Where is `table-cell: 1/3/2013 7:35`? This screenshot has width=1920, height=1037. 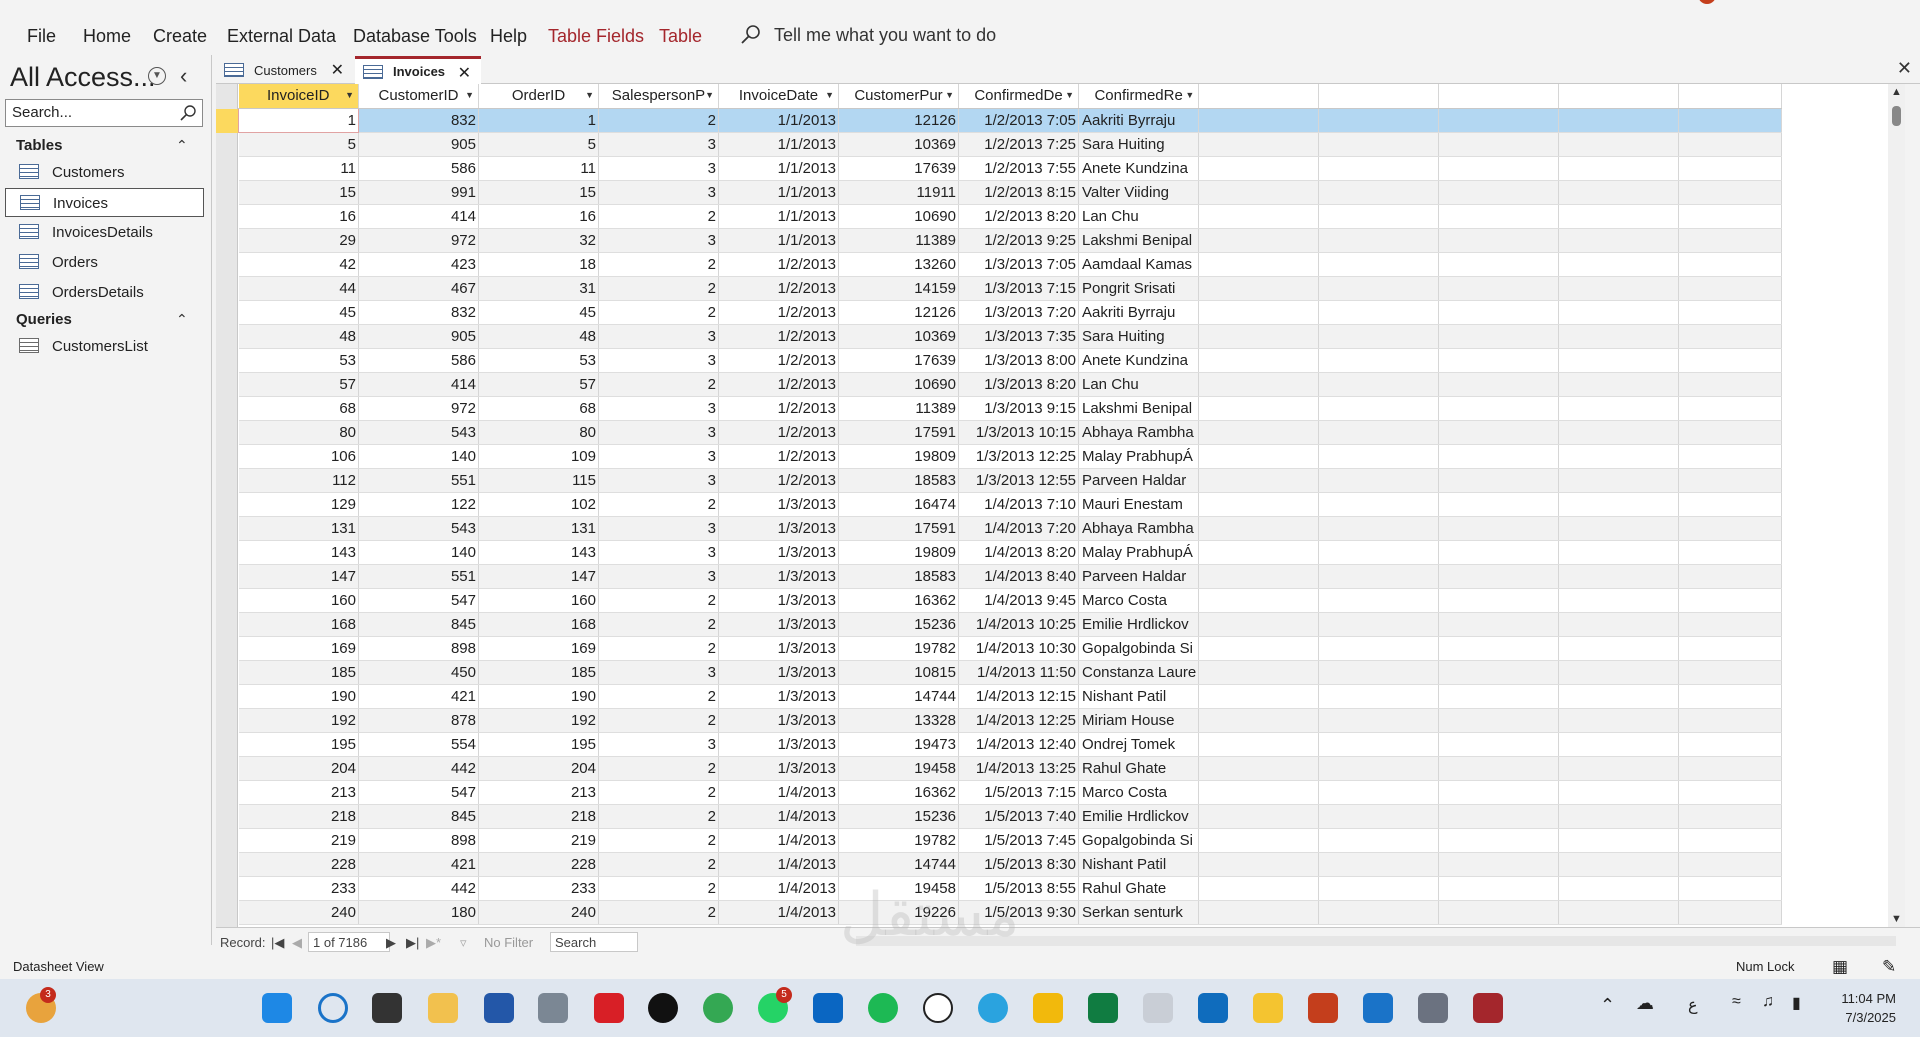 table-cell: 1/3/2013 7:35 is located at coordinates (1018, 336).